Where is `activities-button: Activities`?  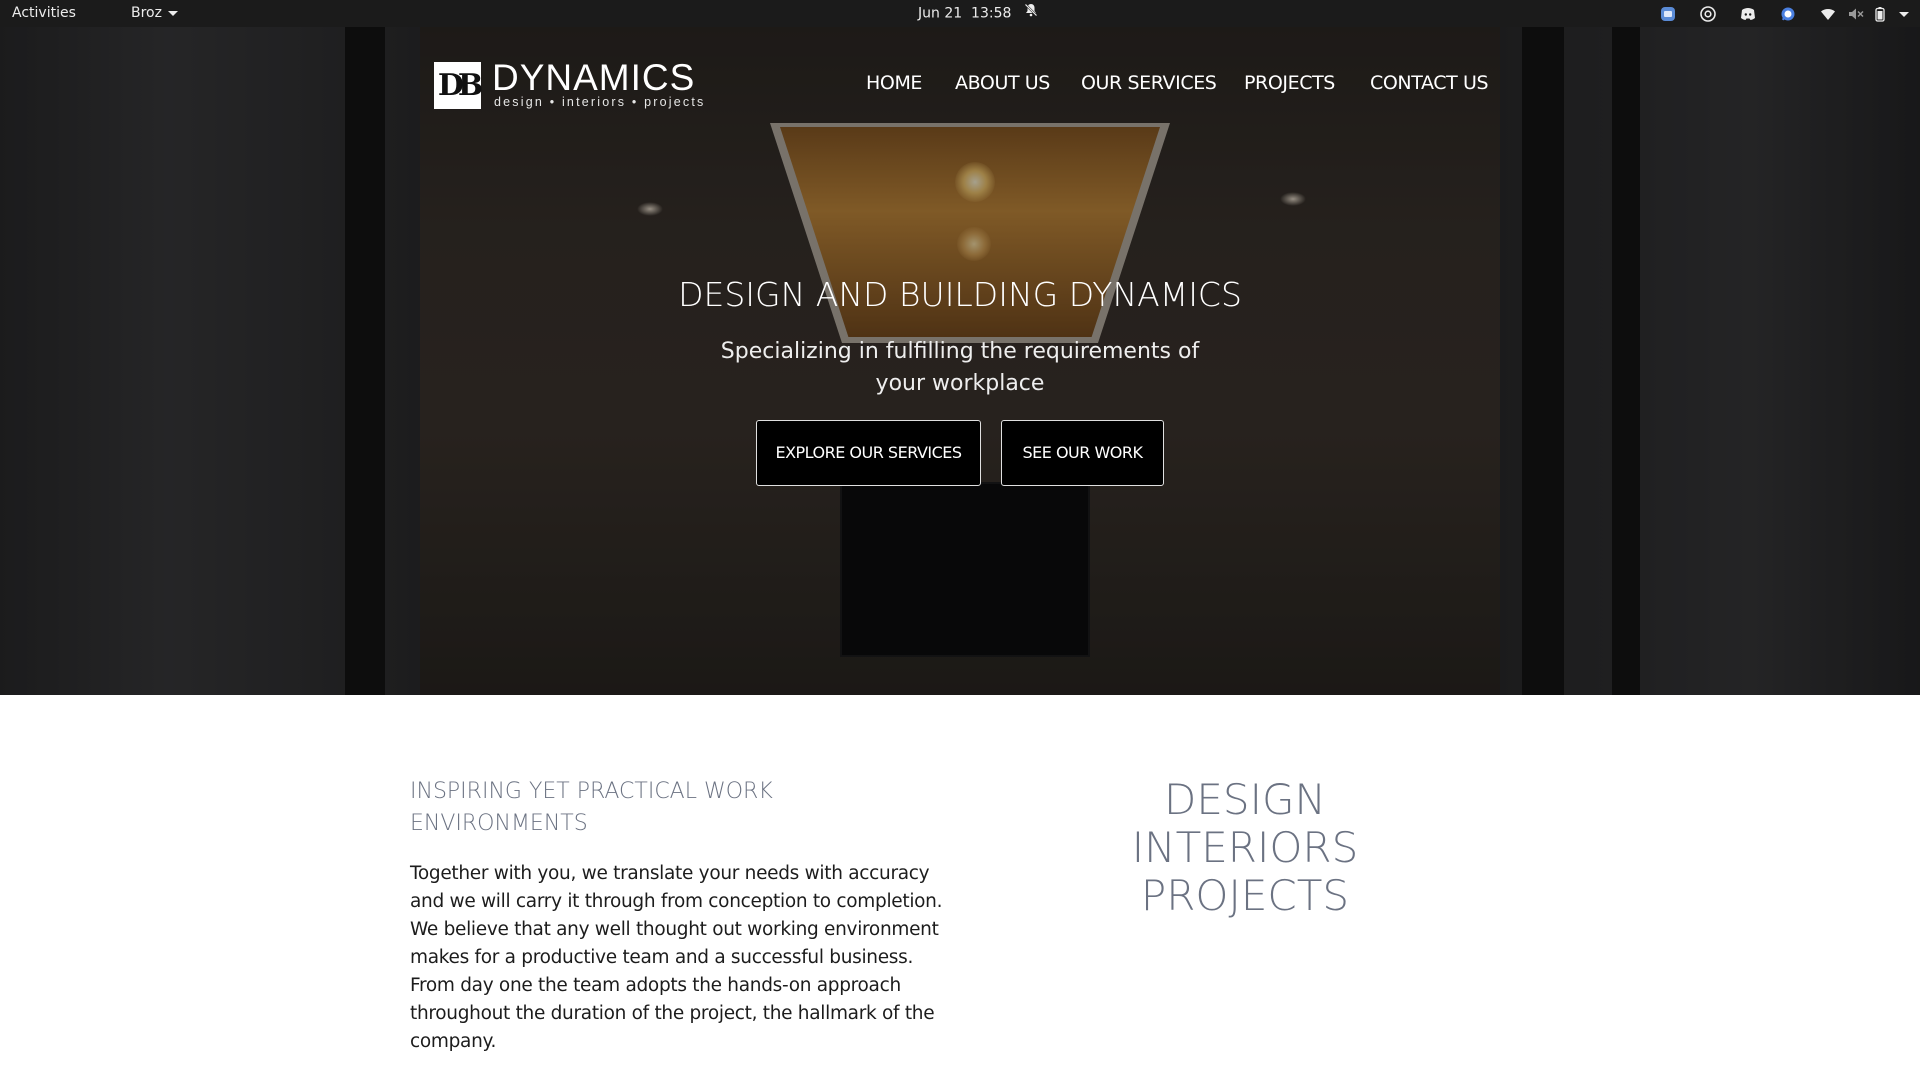 activities-button: Activities is located at coordinates (44, 13).